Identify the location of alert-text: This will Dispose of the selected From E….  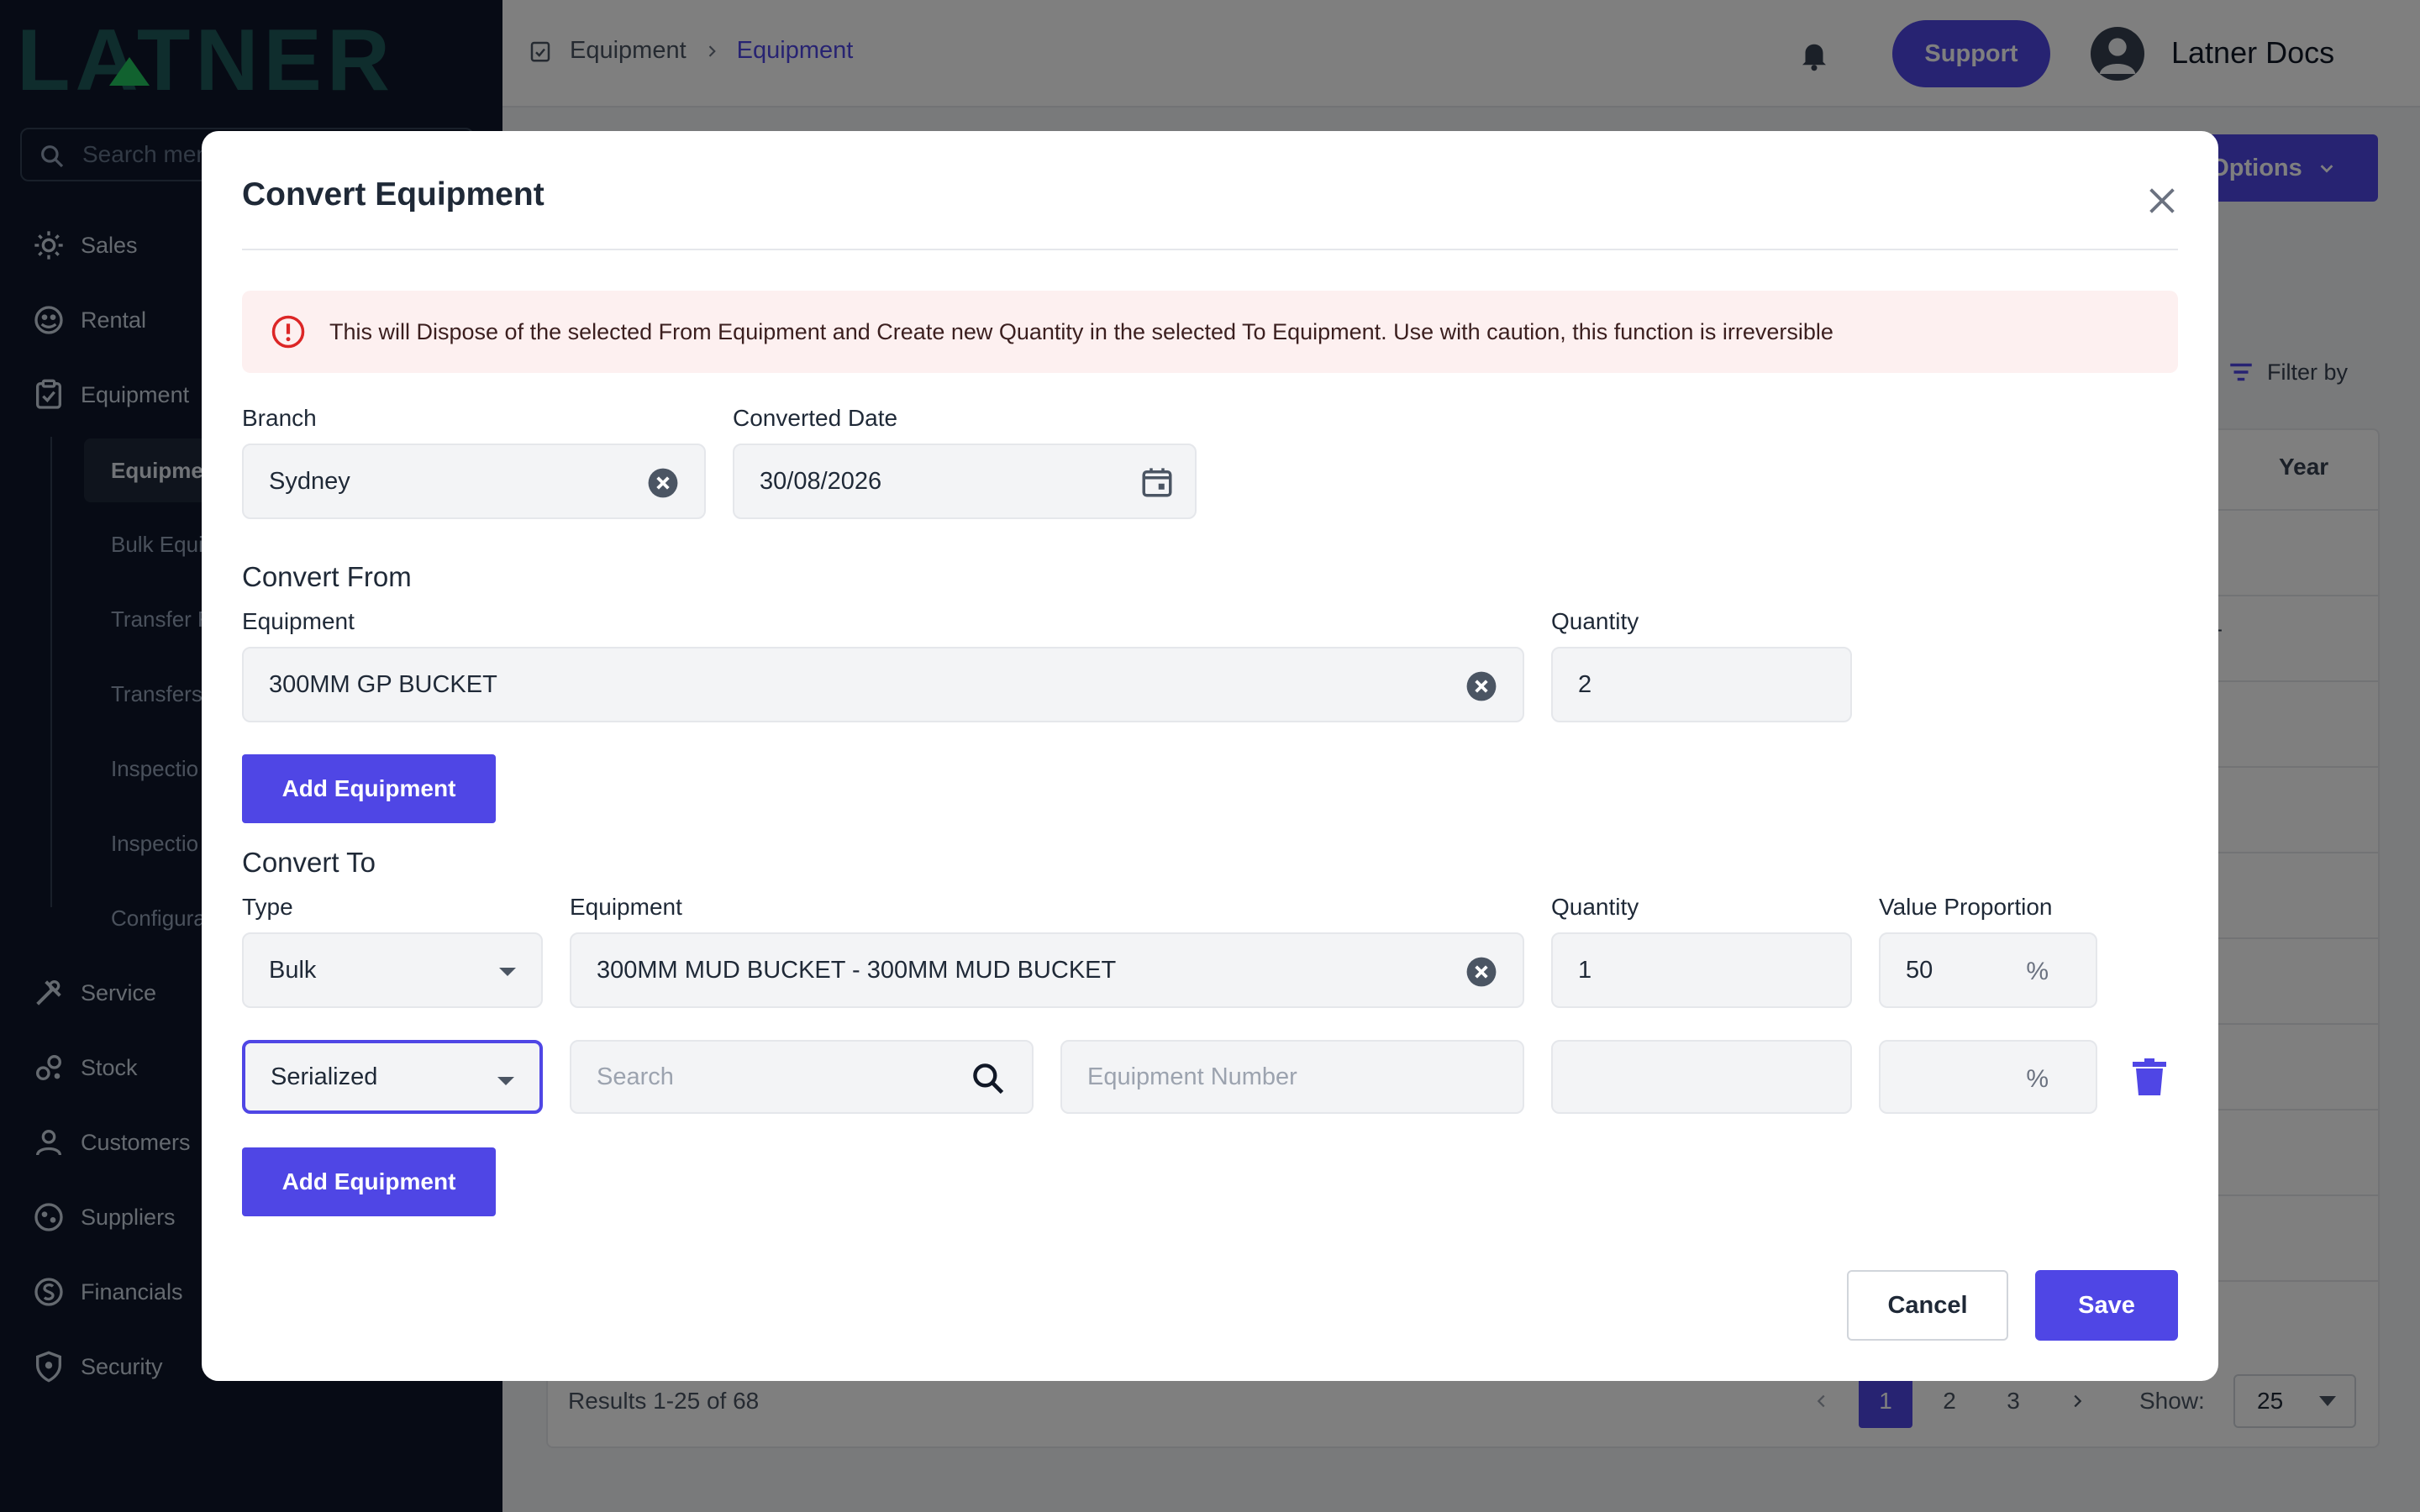
(1081, 331).